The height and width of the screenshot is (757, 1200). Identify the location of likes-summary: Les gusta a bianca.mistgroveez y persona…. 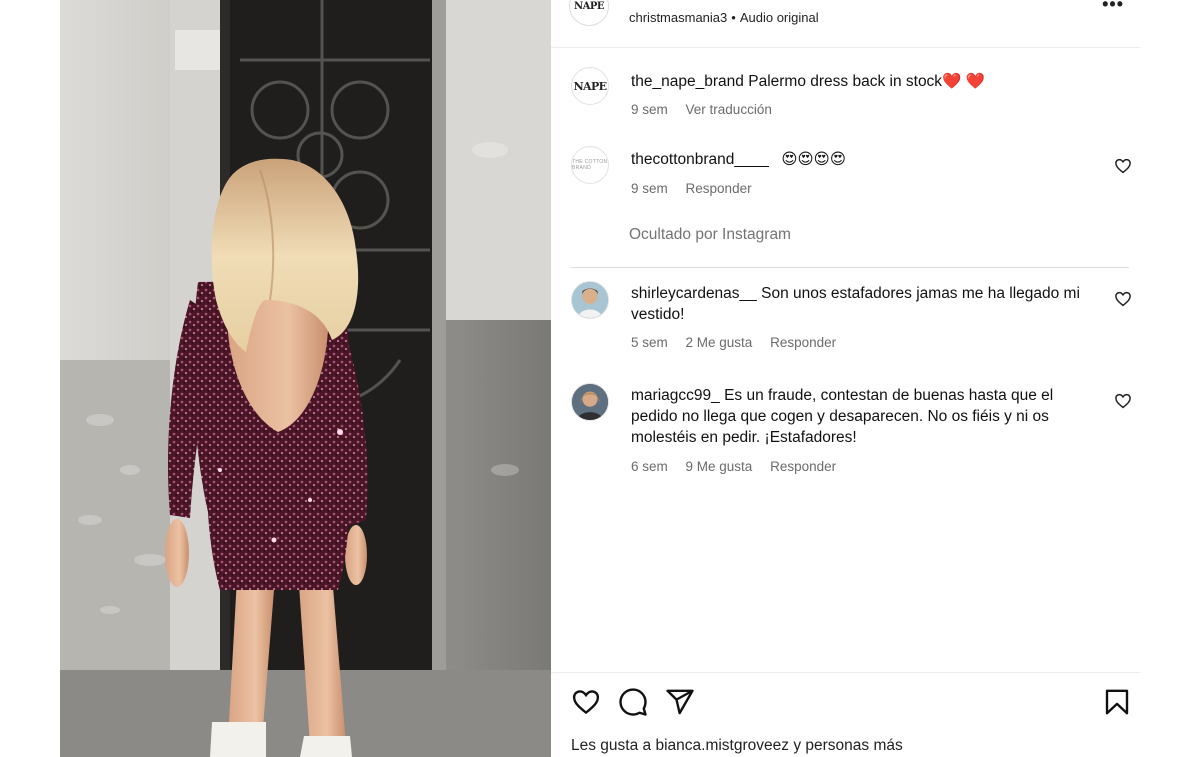
(737, 746).